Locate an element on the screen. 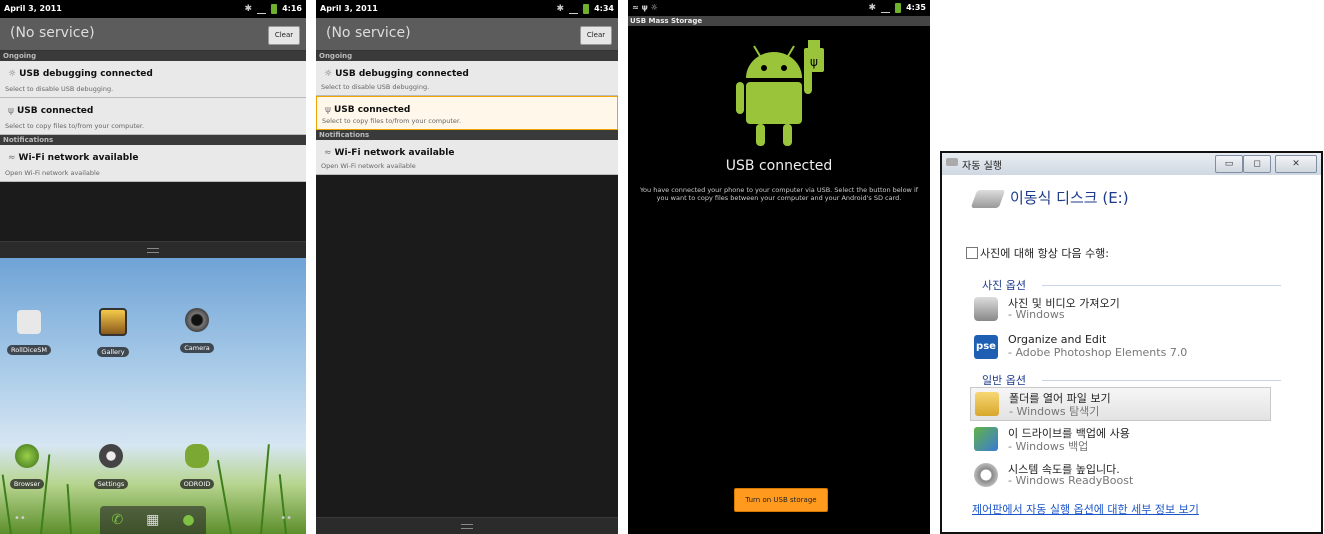  gear-icon is located at coordinates (111, 456).